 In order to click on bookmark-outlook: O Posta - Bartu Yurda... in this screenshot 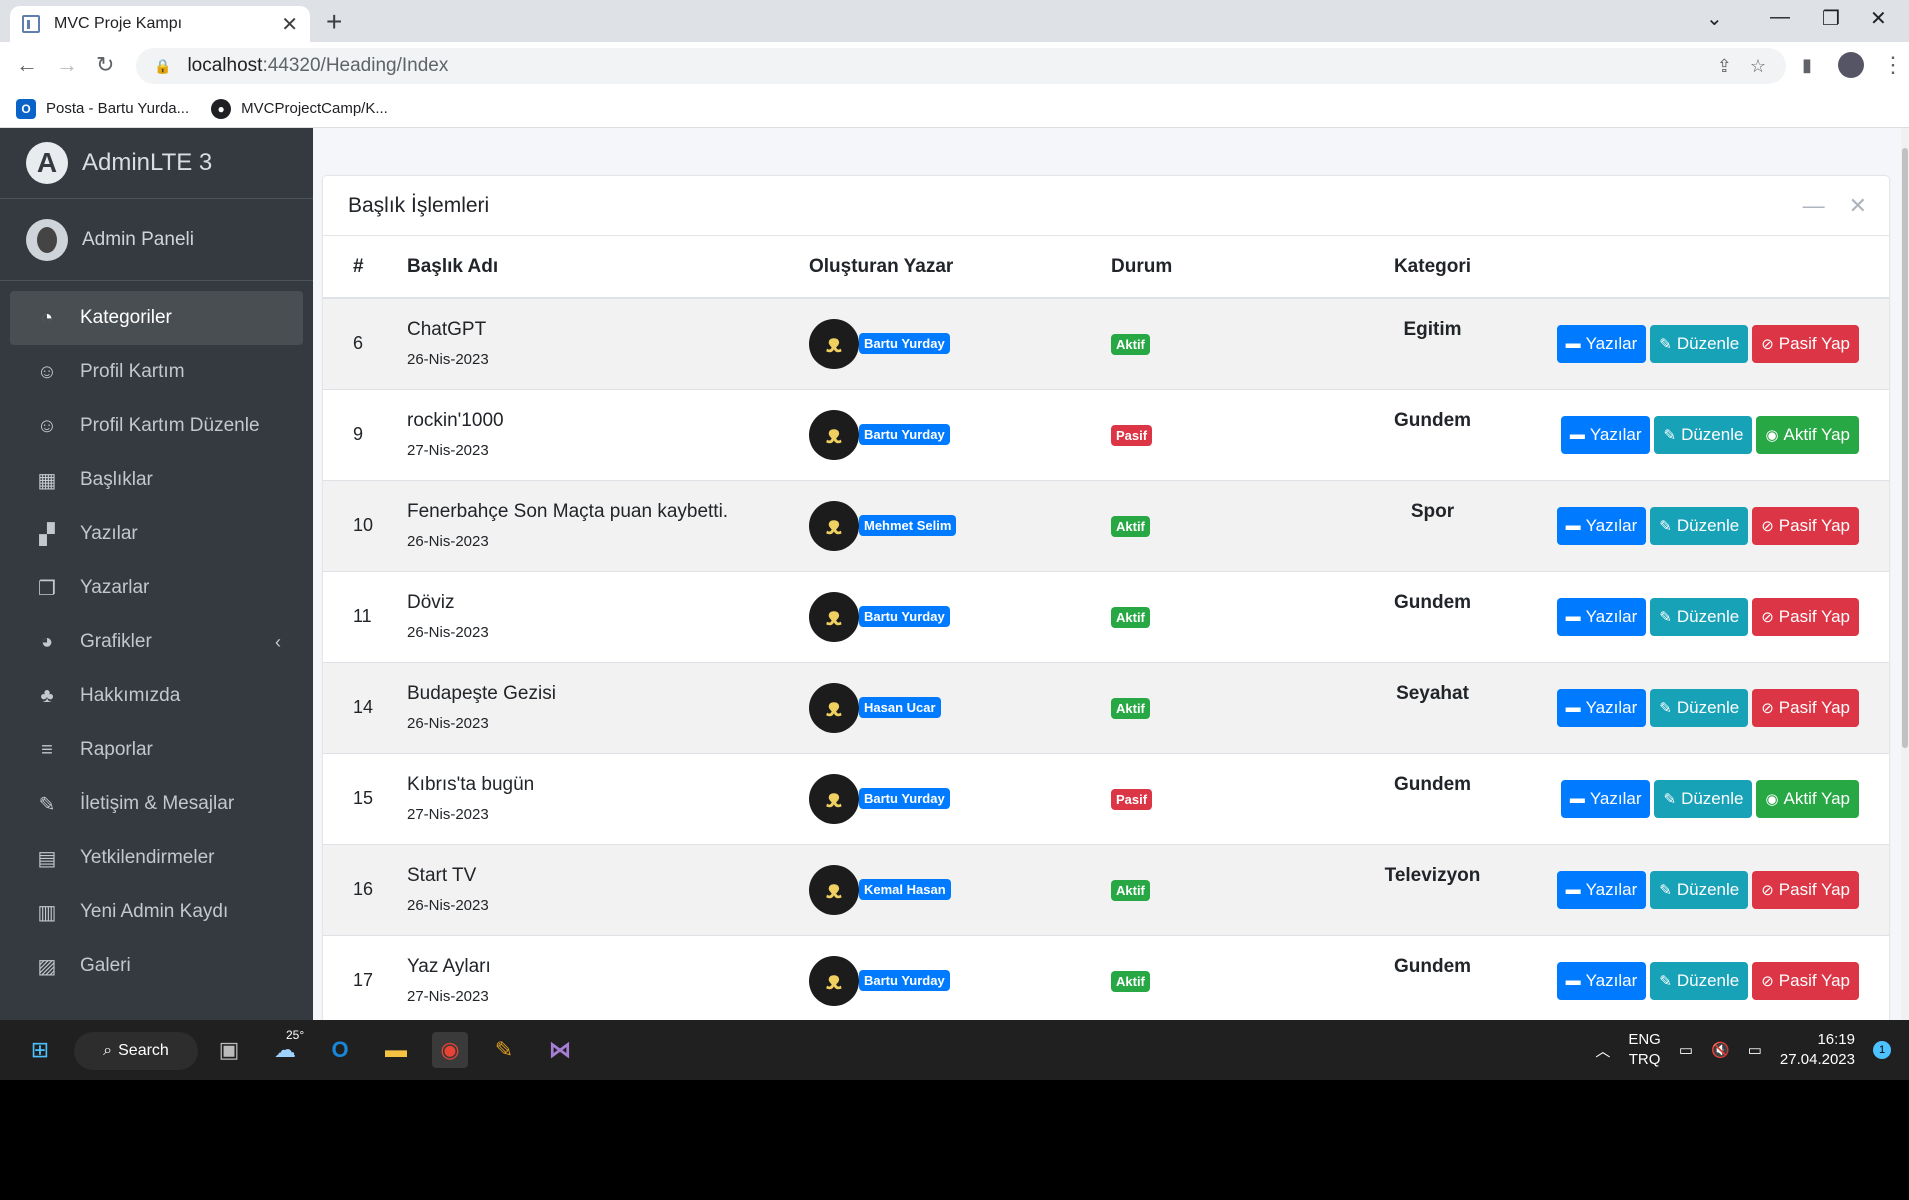, I will do `click(102, 108)`.